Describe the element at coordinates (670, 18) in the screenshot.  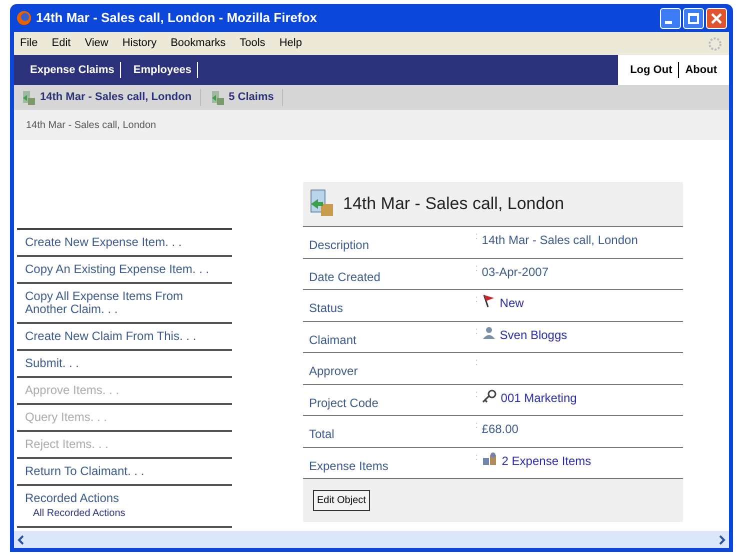
I see `minimize-button` at that location.